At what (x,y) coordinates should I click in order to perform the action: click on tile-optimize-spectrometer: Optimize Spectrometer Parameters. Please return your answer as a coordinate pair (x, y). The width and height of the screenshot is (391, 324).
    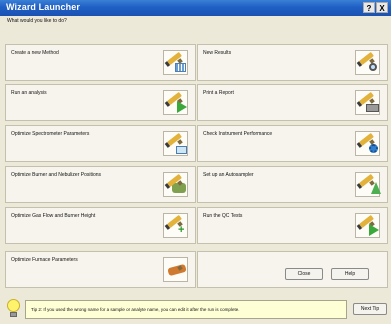
    Looking at the image, I should click on (100, 143).